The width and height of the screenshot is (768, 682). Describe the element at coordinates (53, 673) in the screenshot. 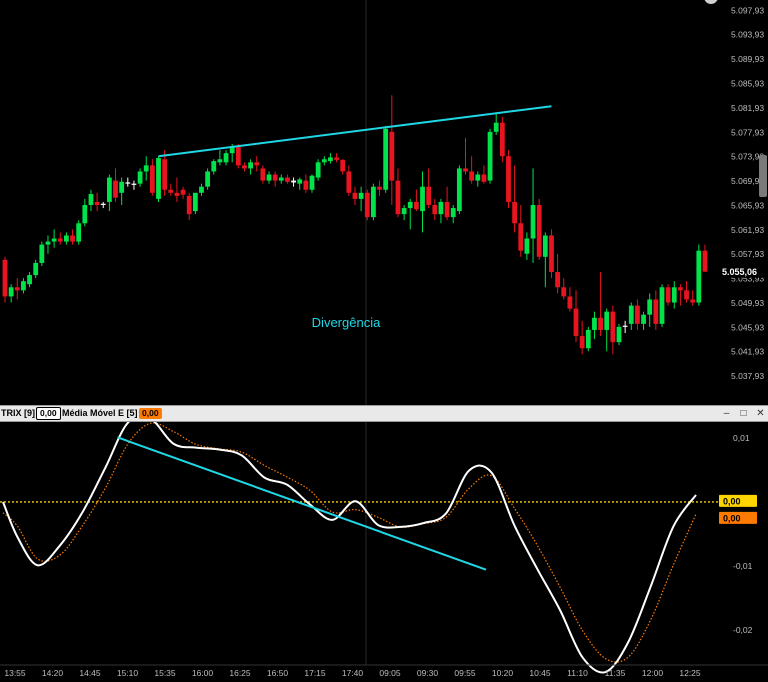

I see `time-axis-label: 14:20` at that location.